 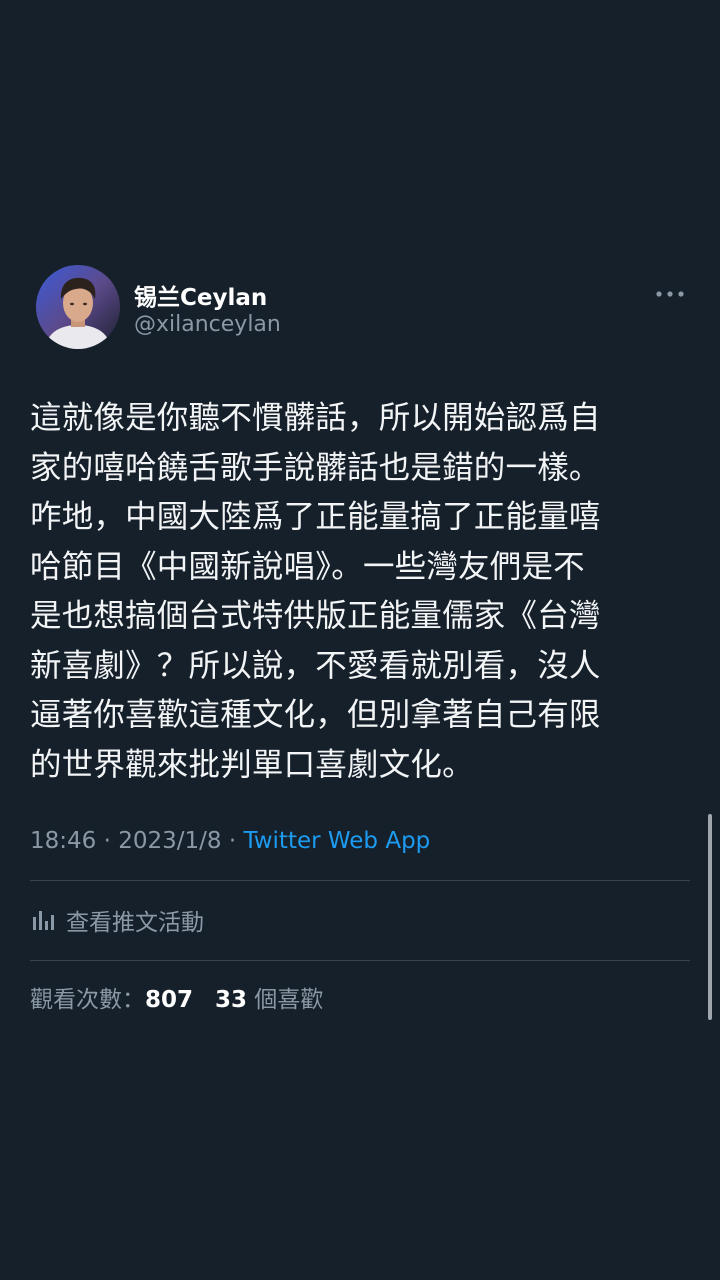 What do you see at coordinates (207, 324) in the screenshot?
I see `author-handle: @xilanceylan` at bounding box center [207, 324].